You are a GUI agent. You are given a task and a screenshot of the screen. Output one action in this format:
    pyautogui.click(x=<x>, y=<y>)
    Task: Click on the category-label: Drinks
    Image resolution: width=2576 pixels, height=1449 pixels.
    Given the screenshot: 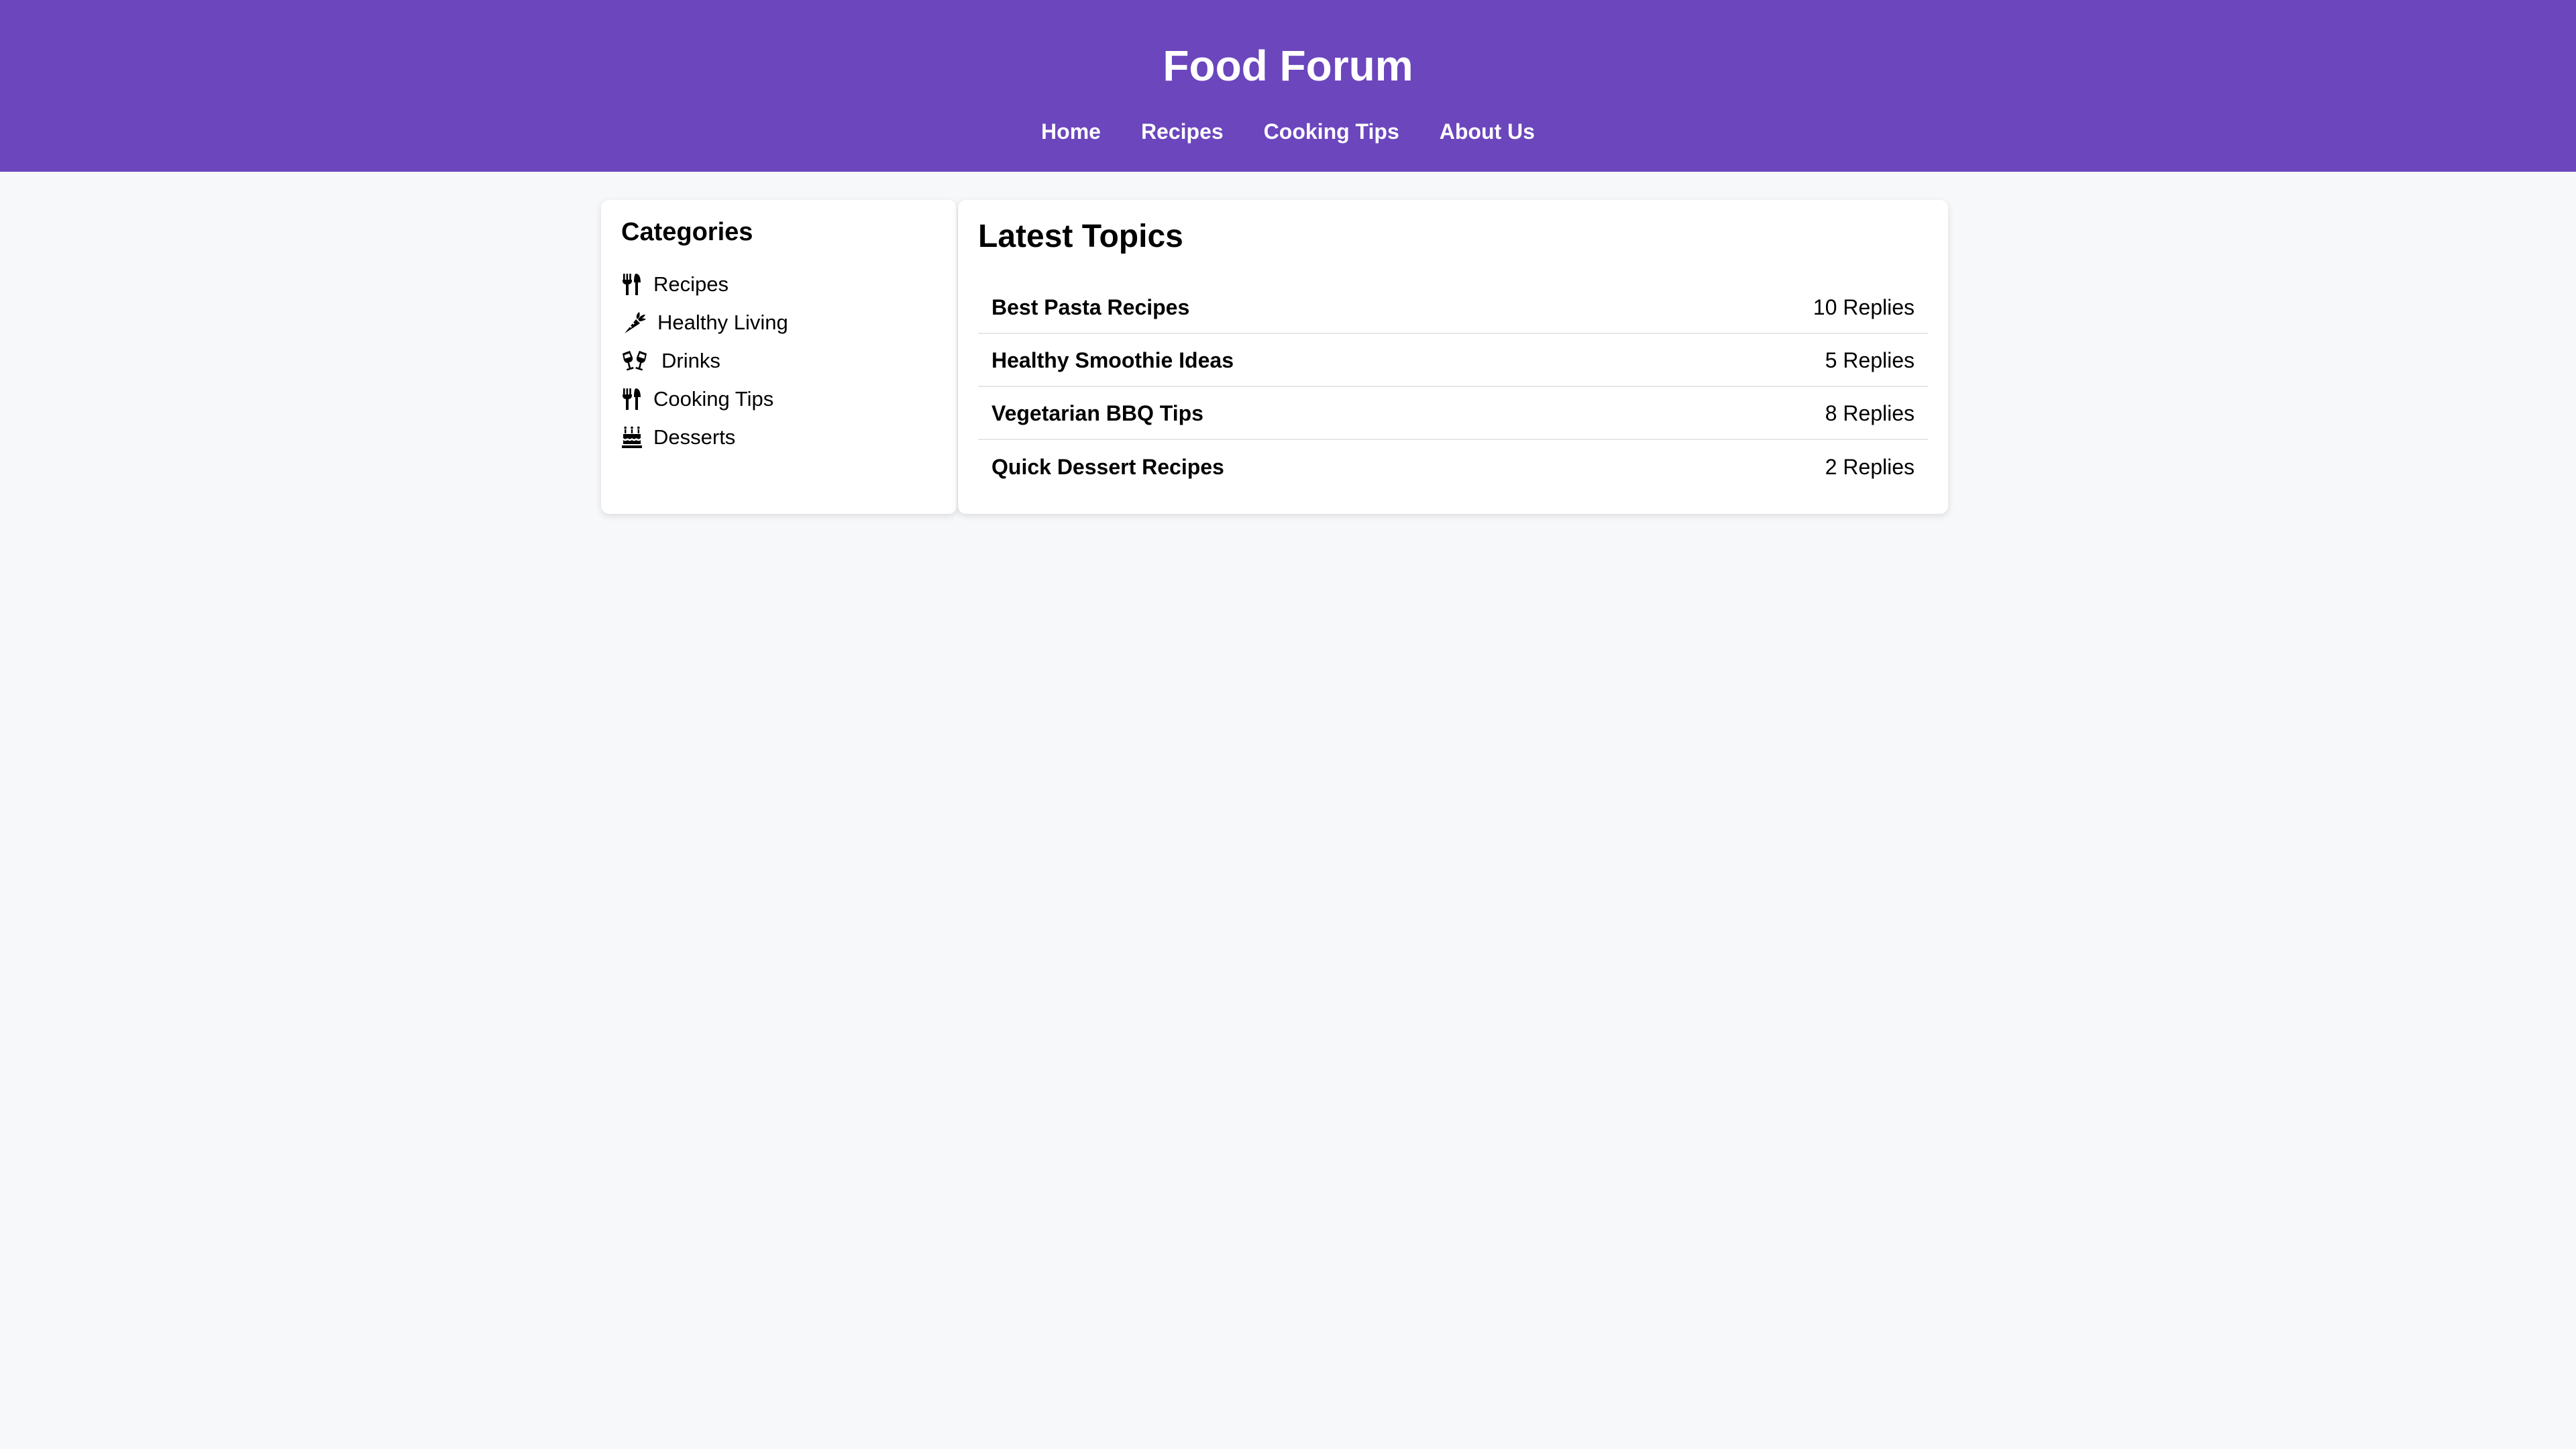 What is the action you would take?
    pyautogui.click(x=690, y=360)
    